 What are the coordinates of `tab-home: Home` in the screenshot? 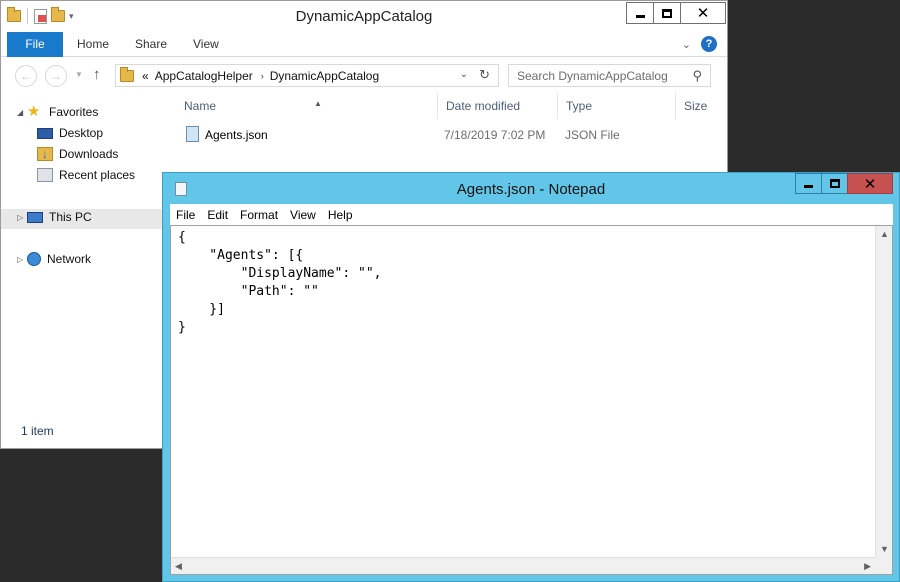 It's located at (93, 44).